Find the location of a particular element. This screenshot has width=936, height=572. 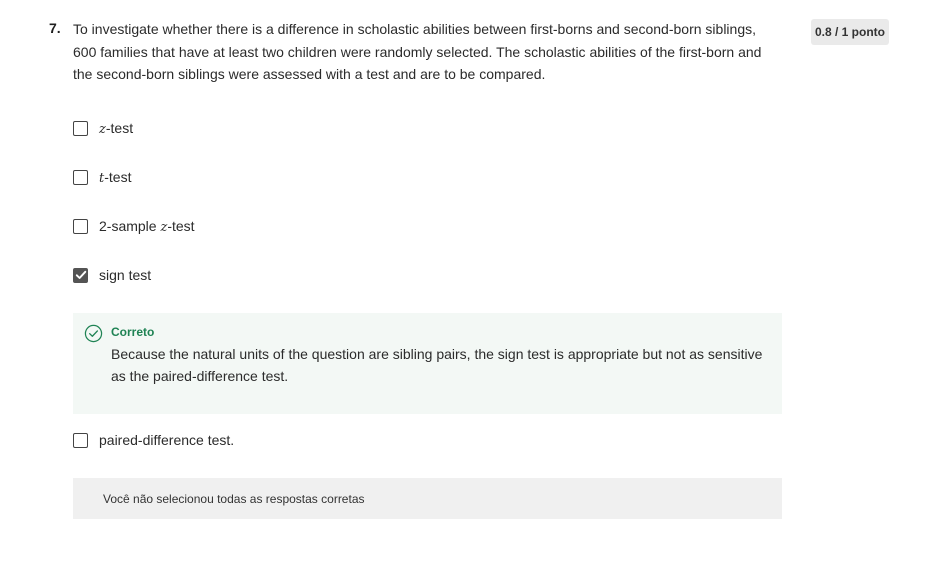

option-checkbox-checked is located at coordinates (80, 275).